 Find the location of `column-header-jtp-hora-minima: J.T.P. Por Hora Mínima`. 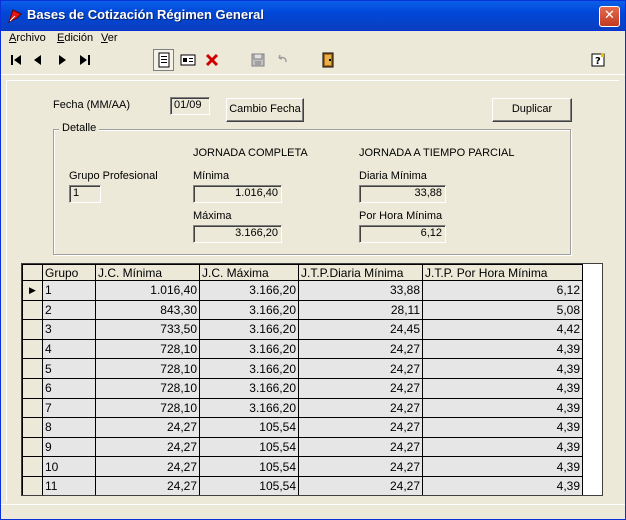

column-header-jtp-hora-minima: J.T.P. Por Hora Mínima is located at coordinates (502, 272).